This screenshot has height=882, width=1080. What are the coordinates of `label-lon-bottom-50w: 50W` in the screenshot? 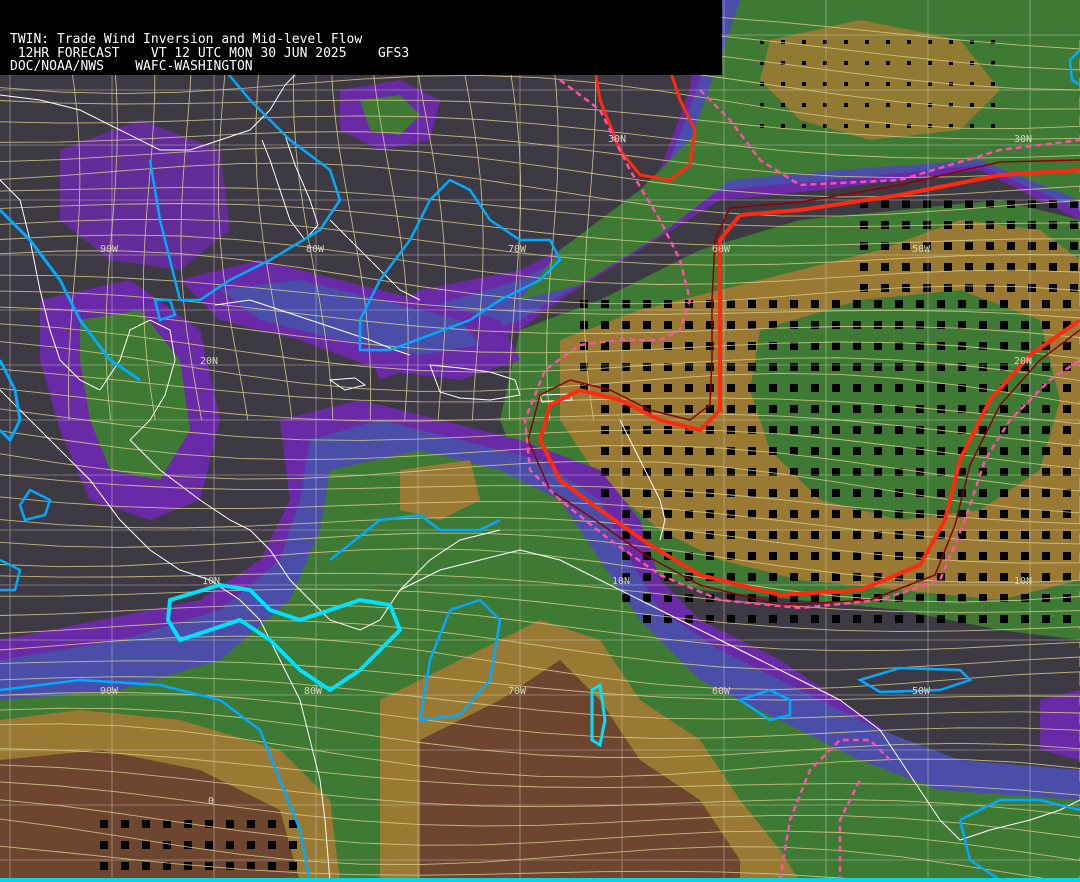 It's located at (921, 691).